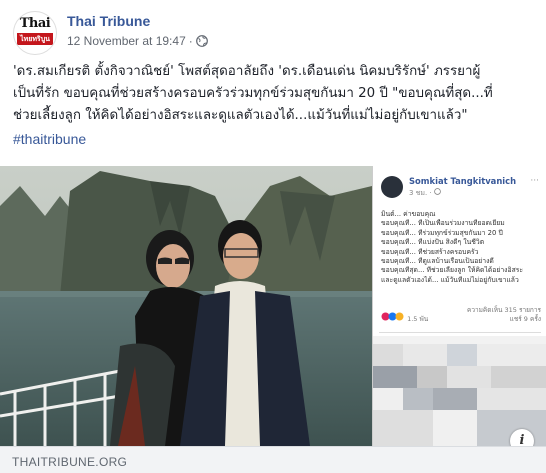 This screenshot has width=546, height=473. What do you see at coordinates (35, 39) in the screenshot?
I see `logo-thai-wordmark: ไทยทริบูน` at bounding box center [35, 39].